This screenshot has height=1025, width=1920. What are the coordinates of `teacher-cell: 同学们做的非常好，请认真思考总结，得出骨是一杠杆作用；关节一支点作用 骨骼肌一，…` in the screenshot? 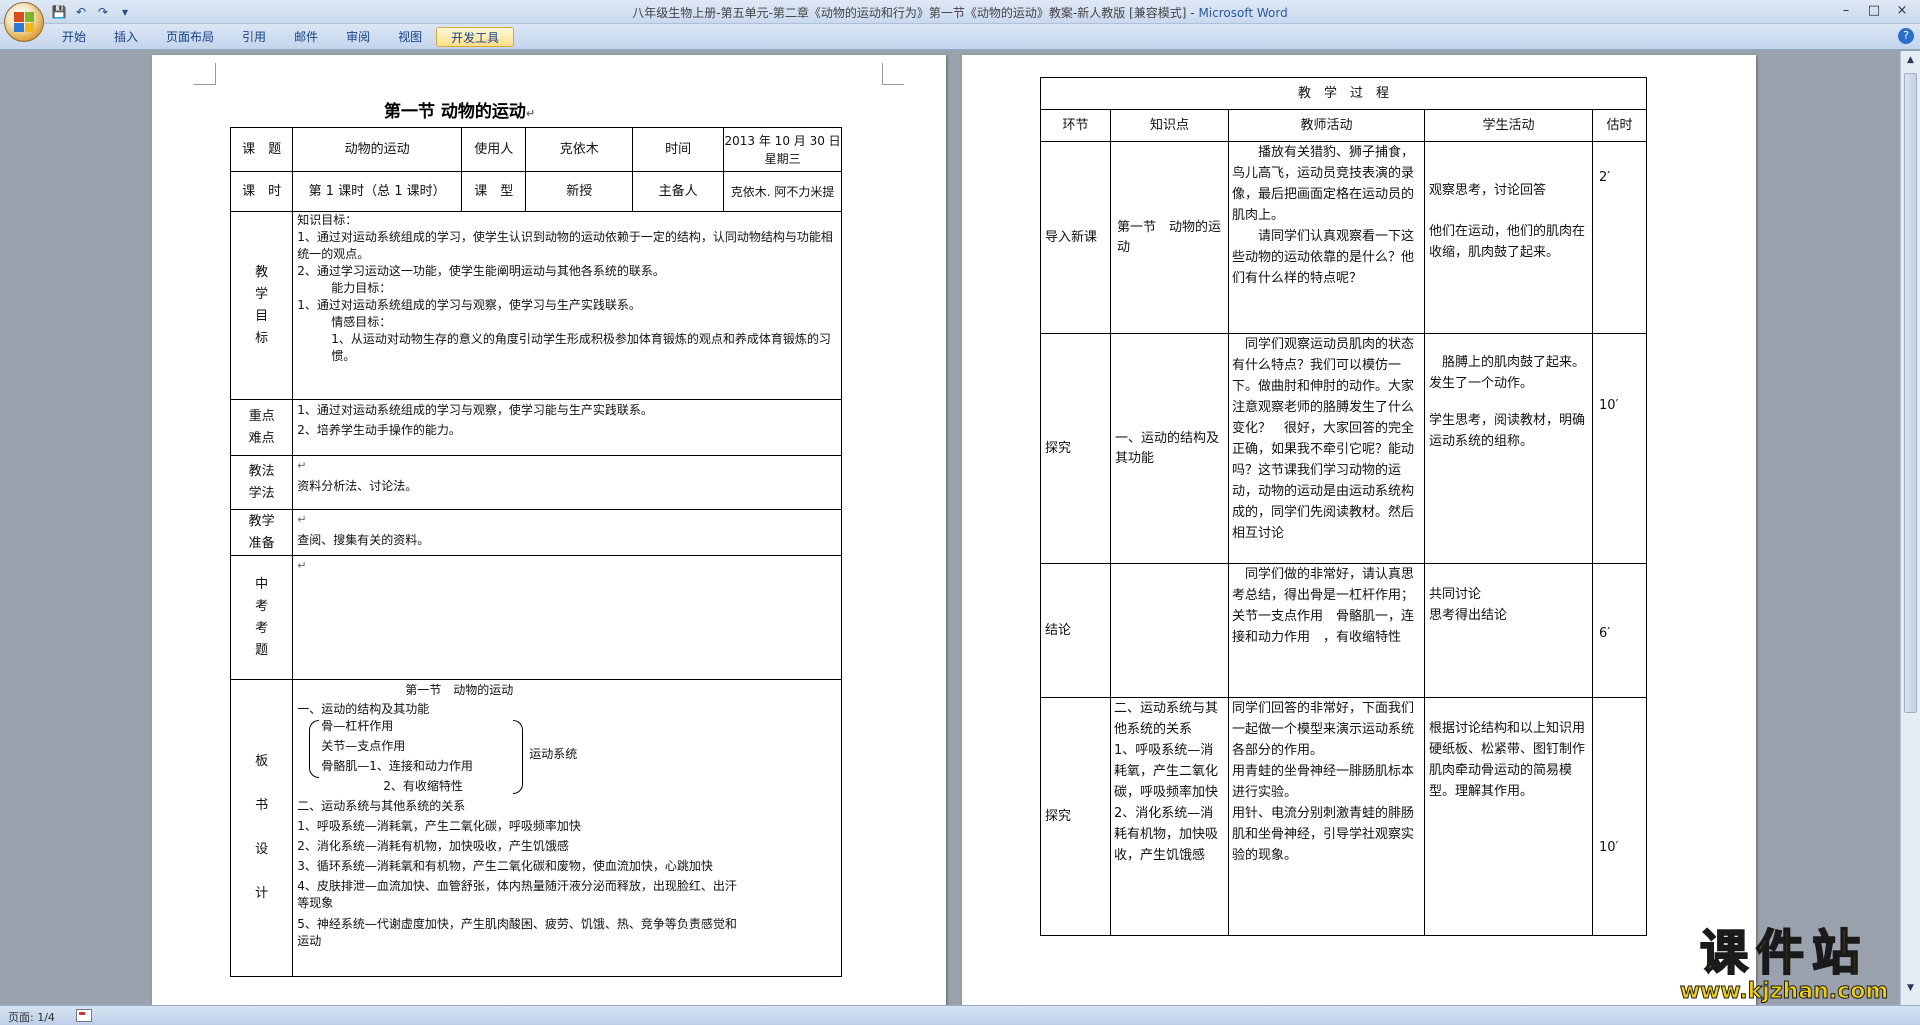 It's located at (1326, 630).